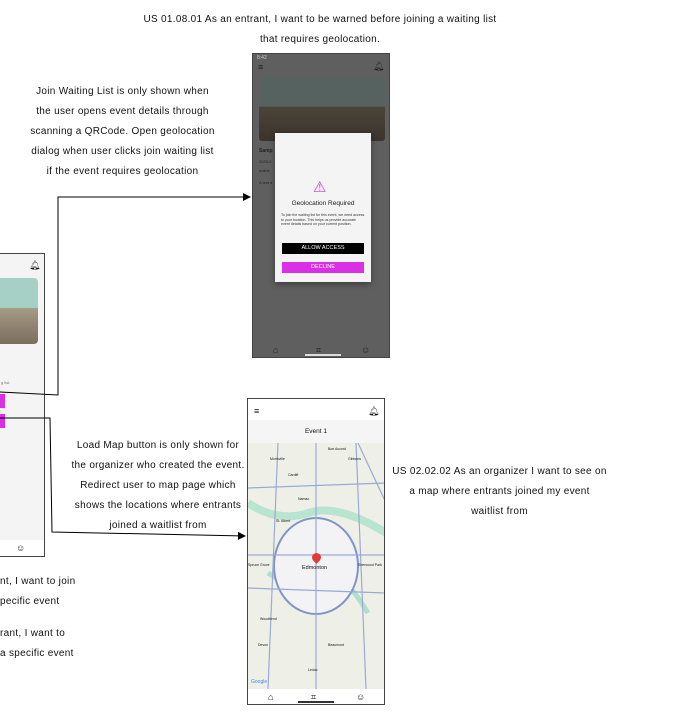 Image resolution: width=682 pixels, height=718 pixels. I want to click on arrow-to-geolocation, so click(125, 294).